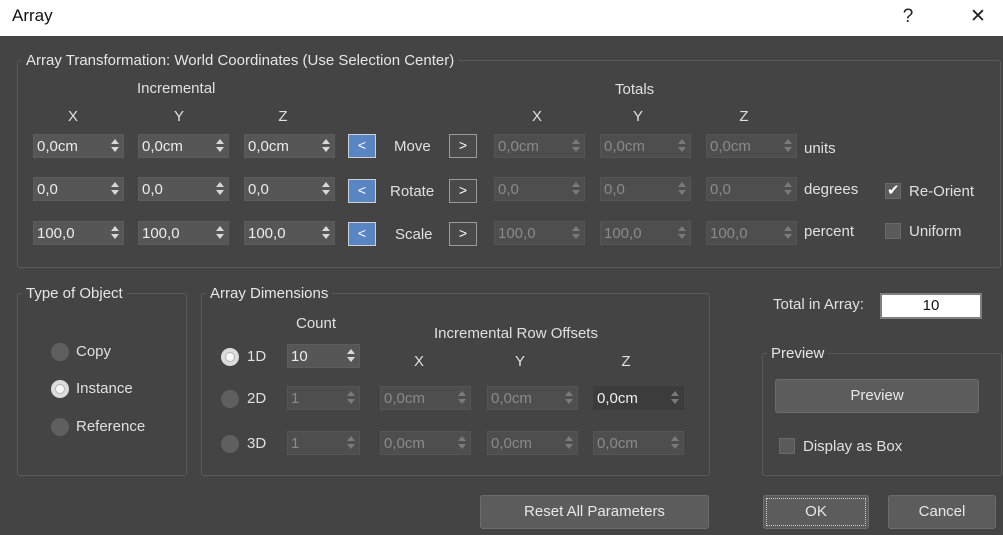 This screenshot has height=535, width=1003. What do you see at coordinates (316, 323) in the screenshot?
I see `count-label: Count` at bounding box center [316, 323].